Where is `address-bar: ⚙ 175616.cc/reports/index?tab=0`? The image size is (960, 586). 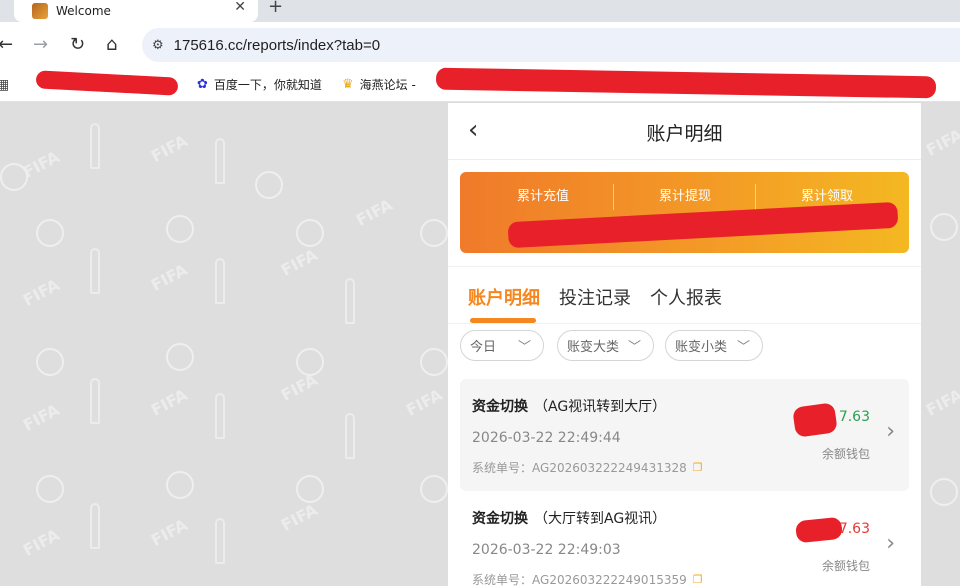
address-bar: ⚙ 175616.cc/reports/index?tab=0 is located at coordinates (551, 45).